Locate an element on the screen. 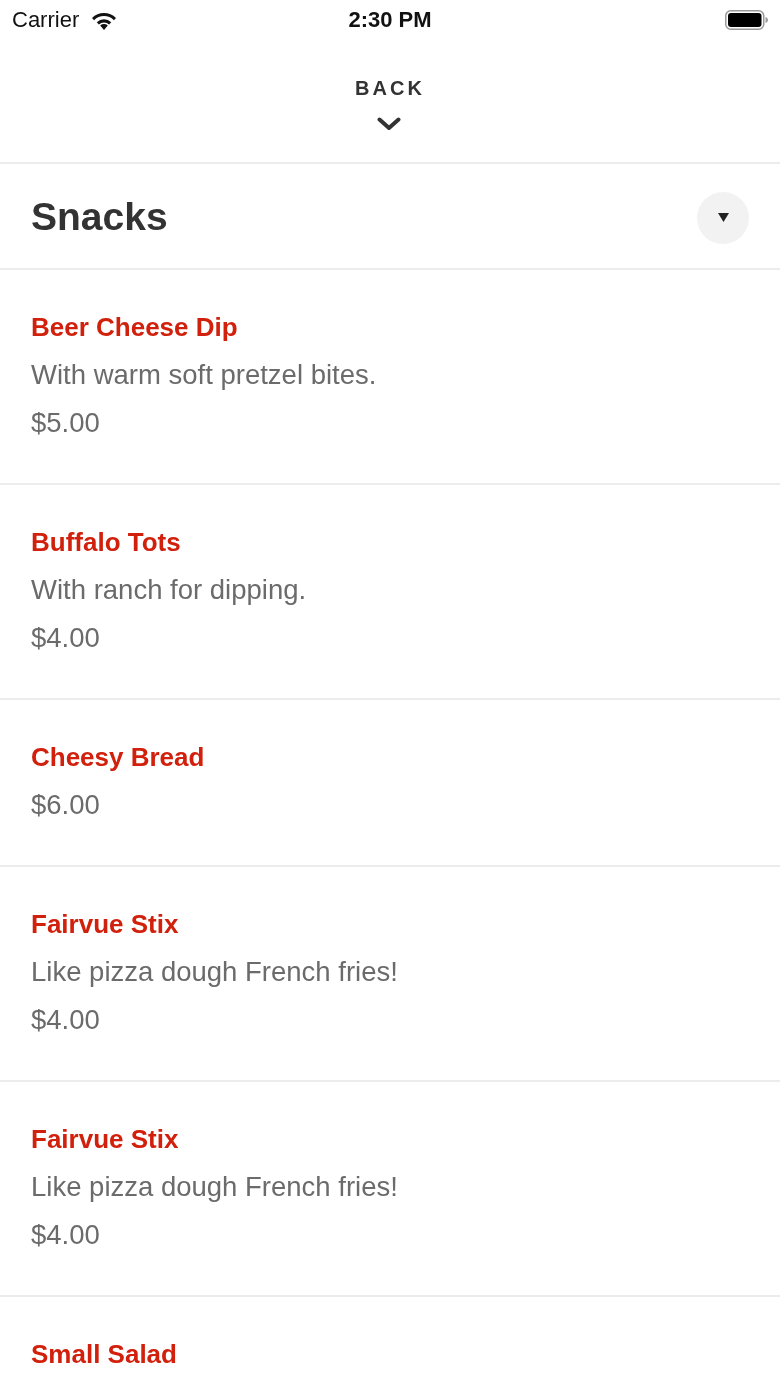 This screenshot has width=780, height=1387. status-time: 2:30 PM is located at coordinates (390, 20).